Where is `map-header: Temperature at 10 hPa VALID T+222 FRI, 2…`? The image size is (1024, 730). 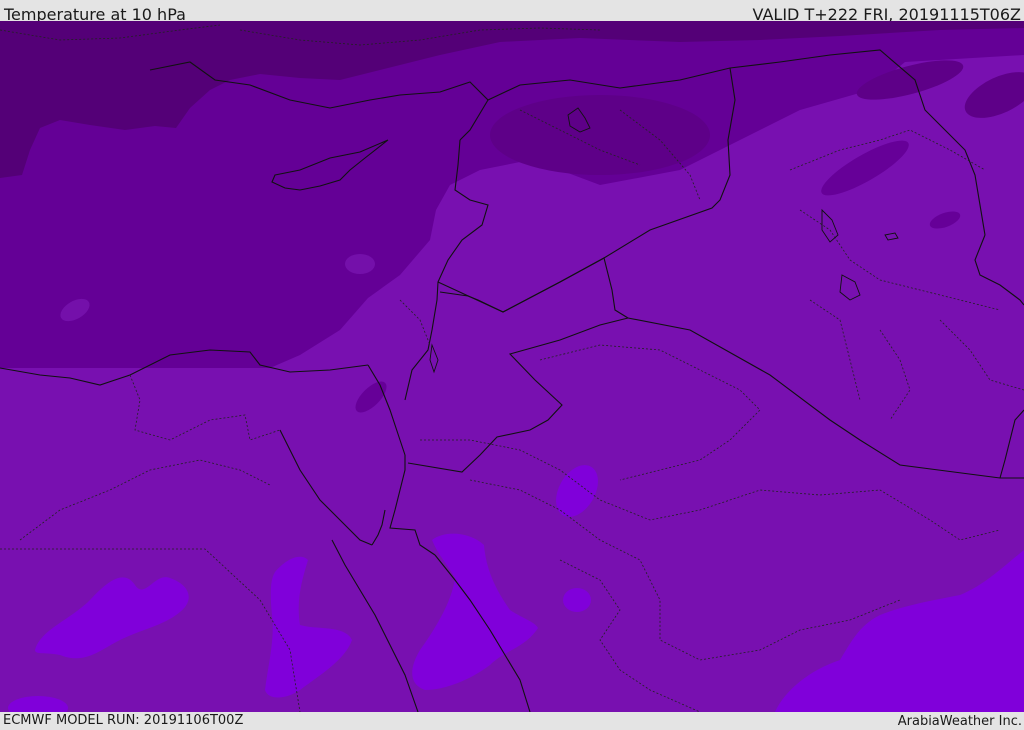
map-header: Temperature at 10 hPa VALID T+222 FRI, 2… is located at coordinates (512, 12).